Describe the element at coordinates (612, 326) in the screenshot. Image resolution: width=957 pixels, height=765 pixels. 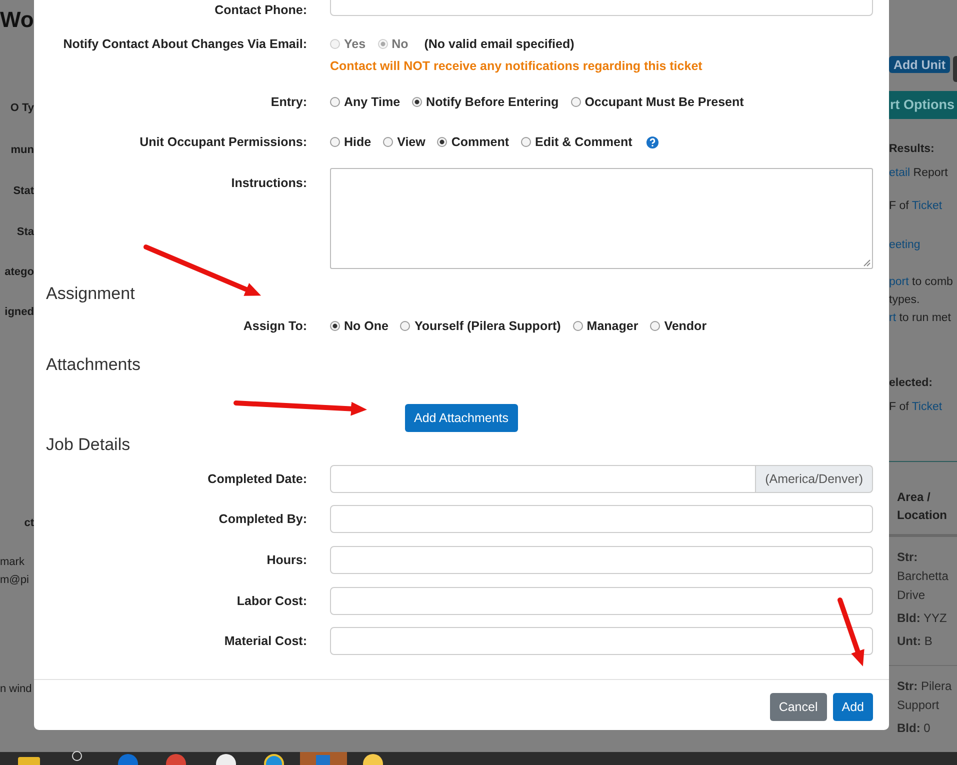
I see `radio-label: Manager` at that location.